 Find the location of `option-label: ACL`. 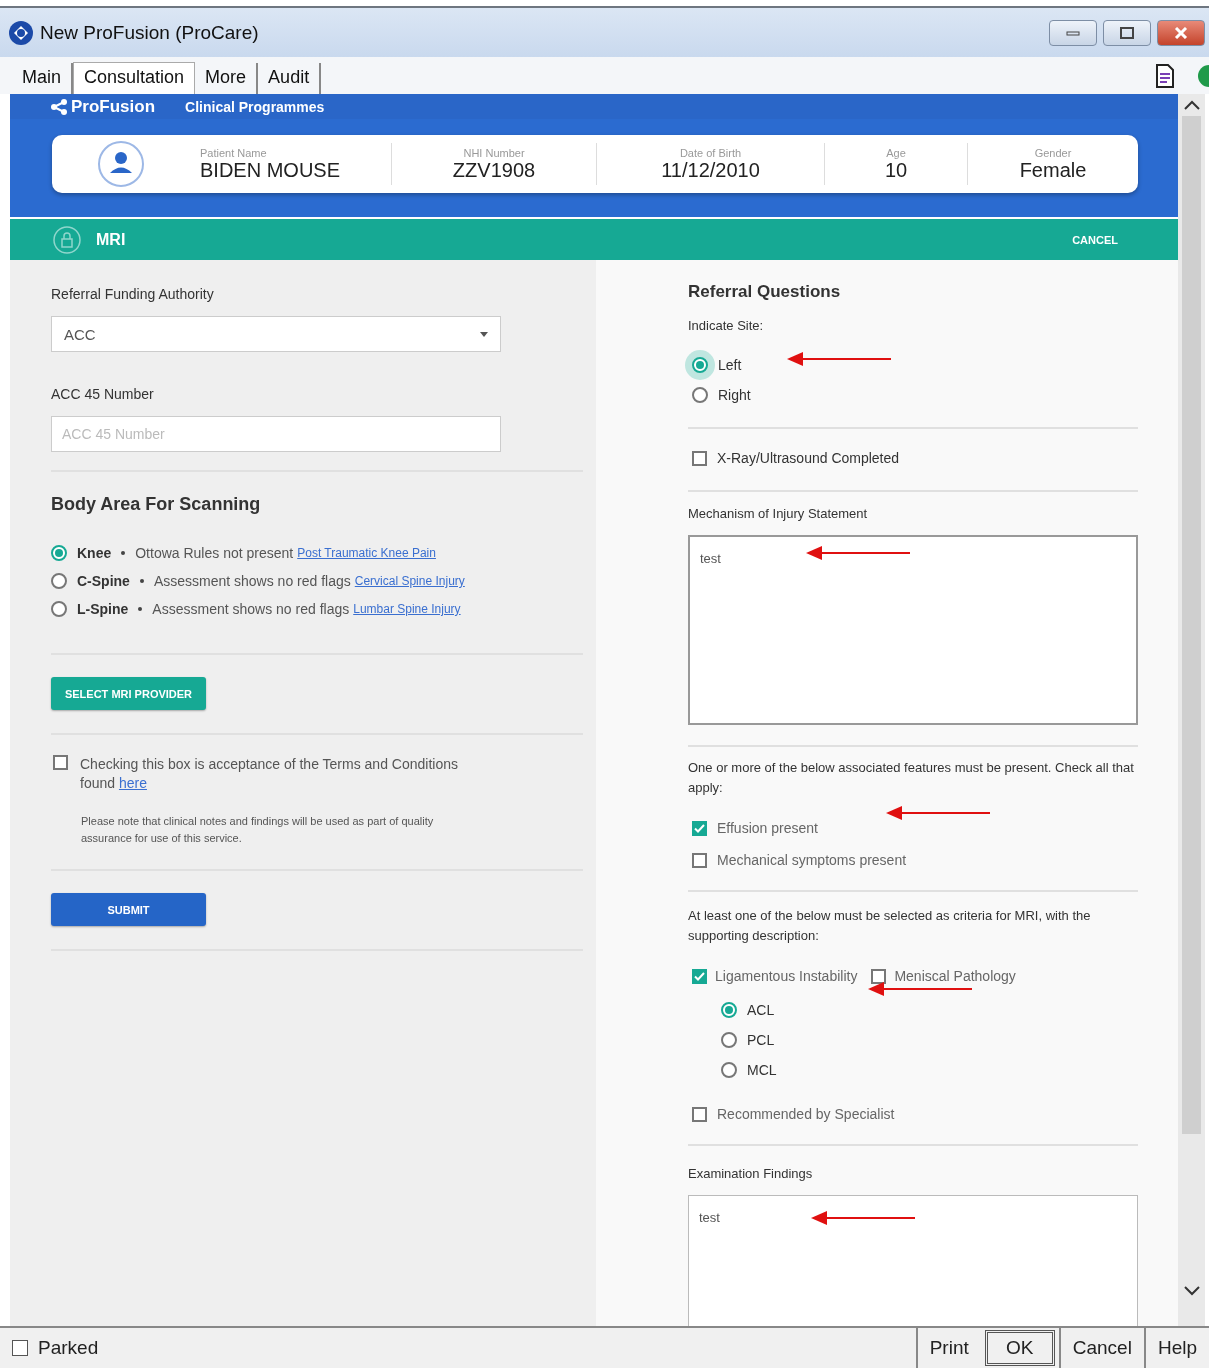

option-label: ACL is located at coordinates (761, 1010).